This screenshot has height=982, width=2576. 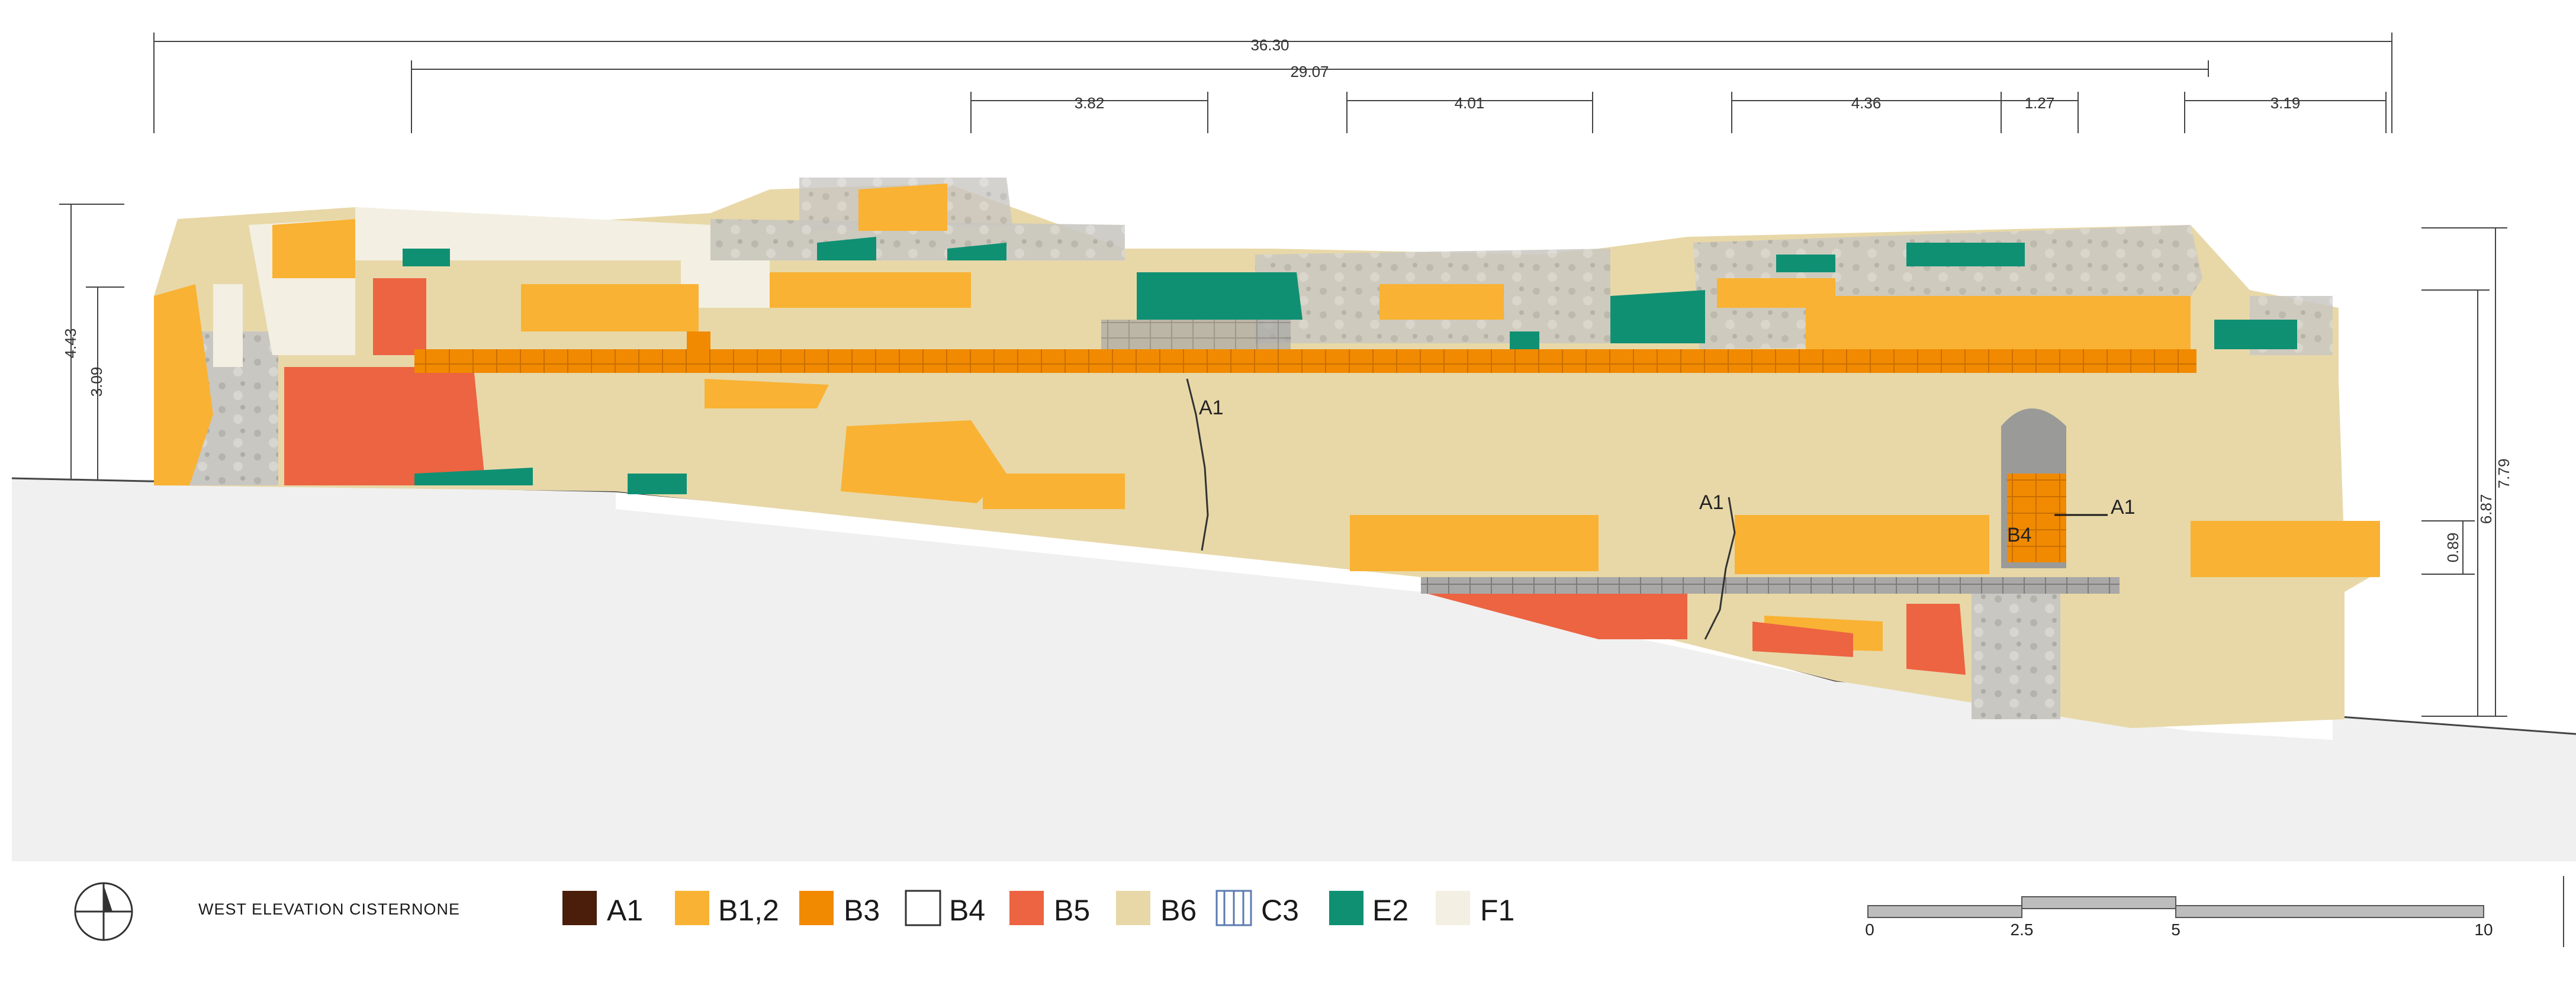 What do you see at coordinates (862, 910) in the screenshot?
I see `legend-label-b3: B3` at bounding box center [862, 910].